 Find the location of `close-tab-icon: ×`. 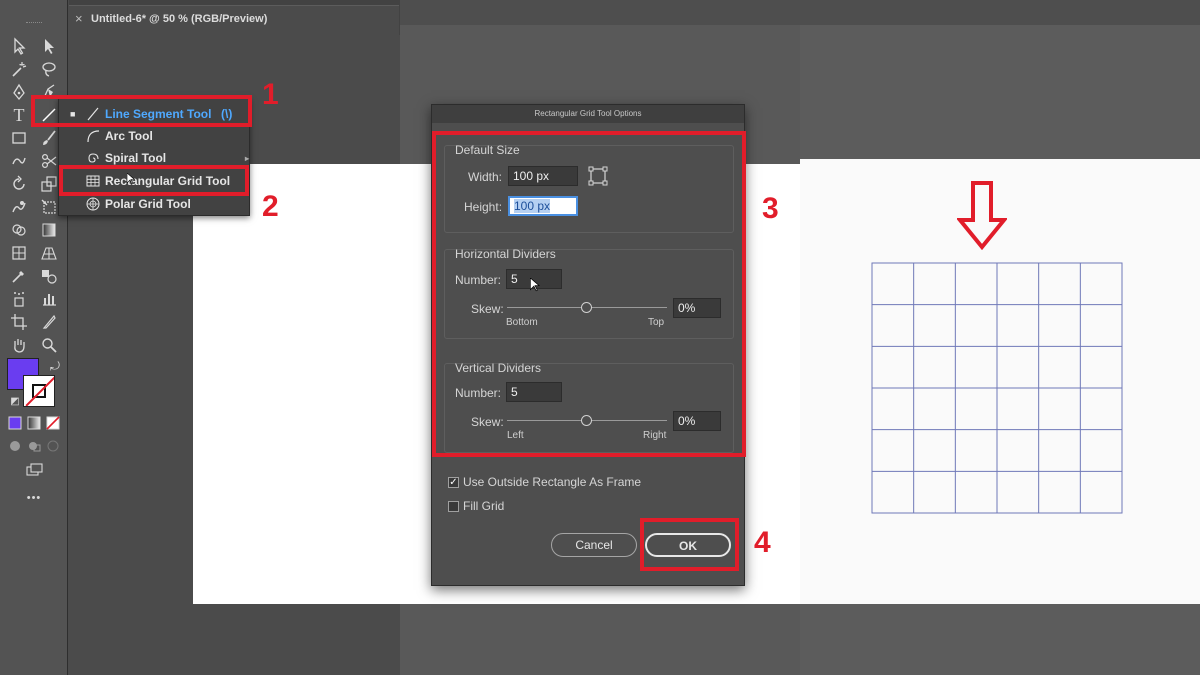

close-tab-icon: × is located at coordinates (79, 18).